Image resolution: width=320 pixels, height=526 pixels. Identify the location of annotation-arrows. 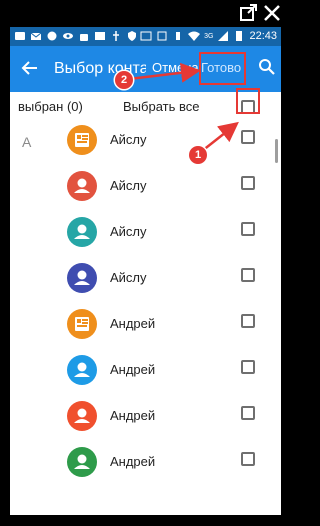
(183, 107).